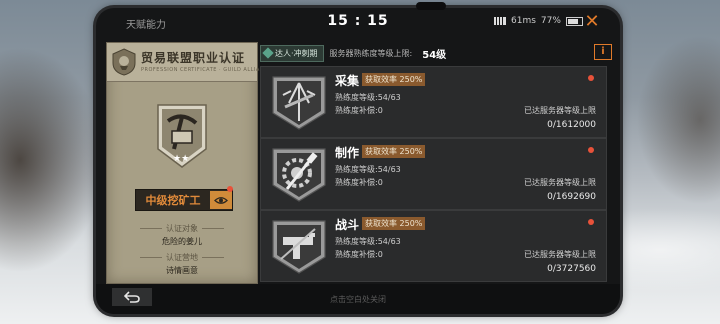 The width and height of the screenshot is (720, 324). Describe the element at coordinates (193, 58) in the screenshot. I see `certificate-title: 贸易联盟职业认证` at that location.